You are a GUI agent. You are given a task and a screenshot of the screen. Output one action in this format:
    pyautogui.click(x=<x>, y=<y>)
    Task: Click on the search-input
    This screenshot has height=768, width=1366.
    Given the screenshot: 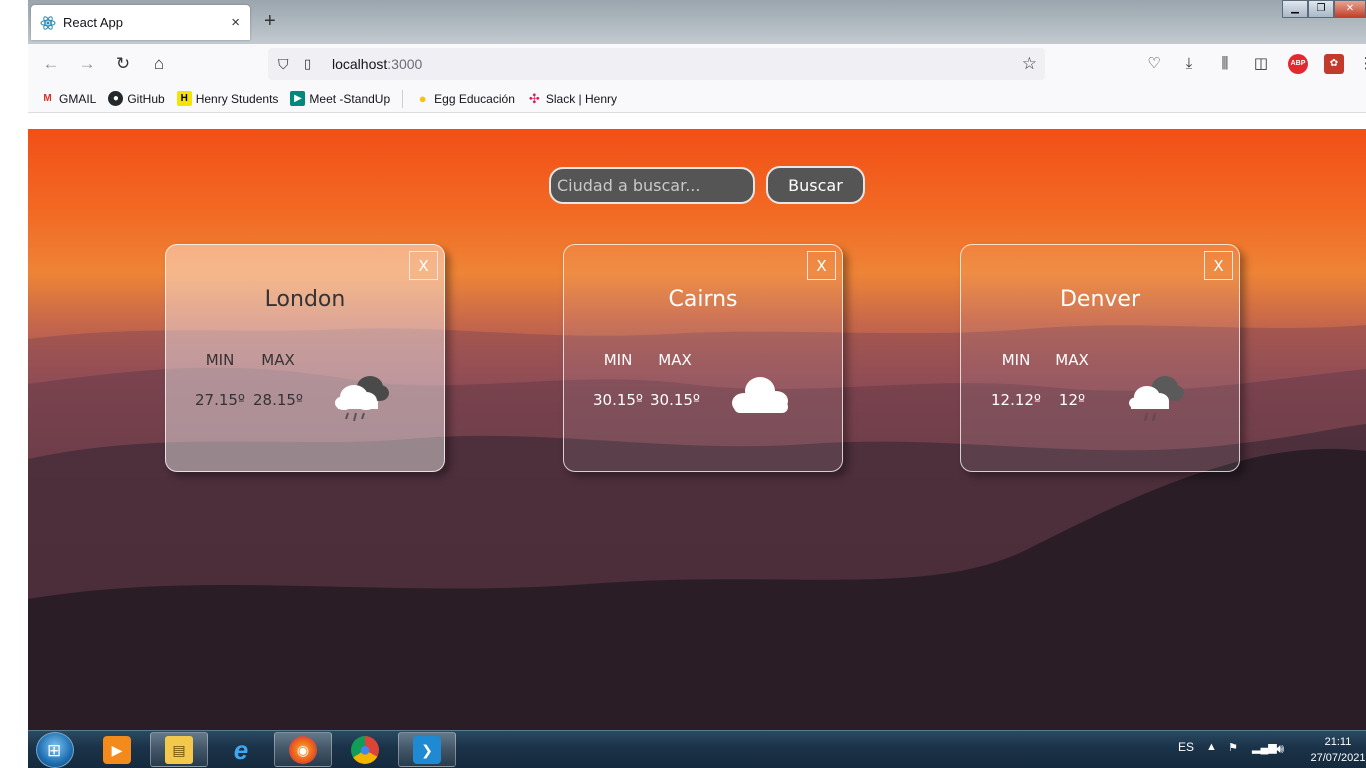 What is the action you would take?
    pyautogui.click(x=652, y=185)
    